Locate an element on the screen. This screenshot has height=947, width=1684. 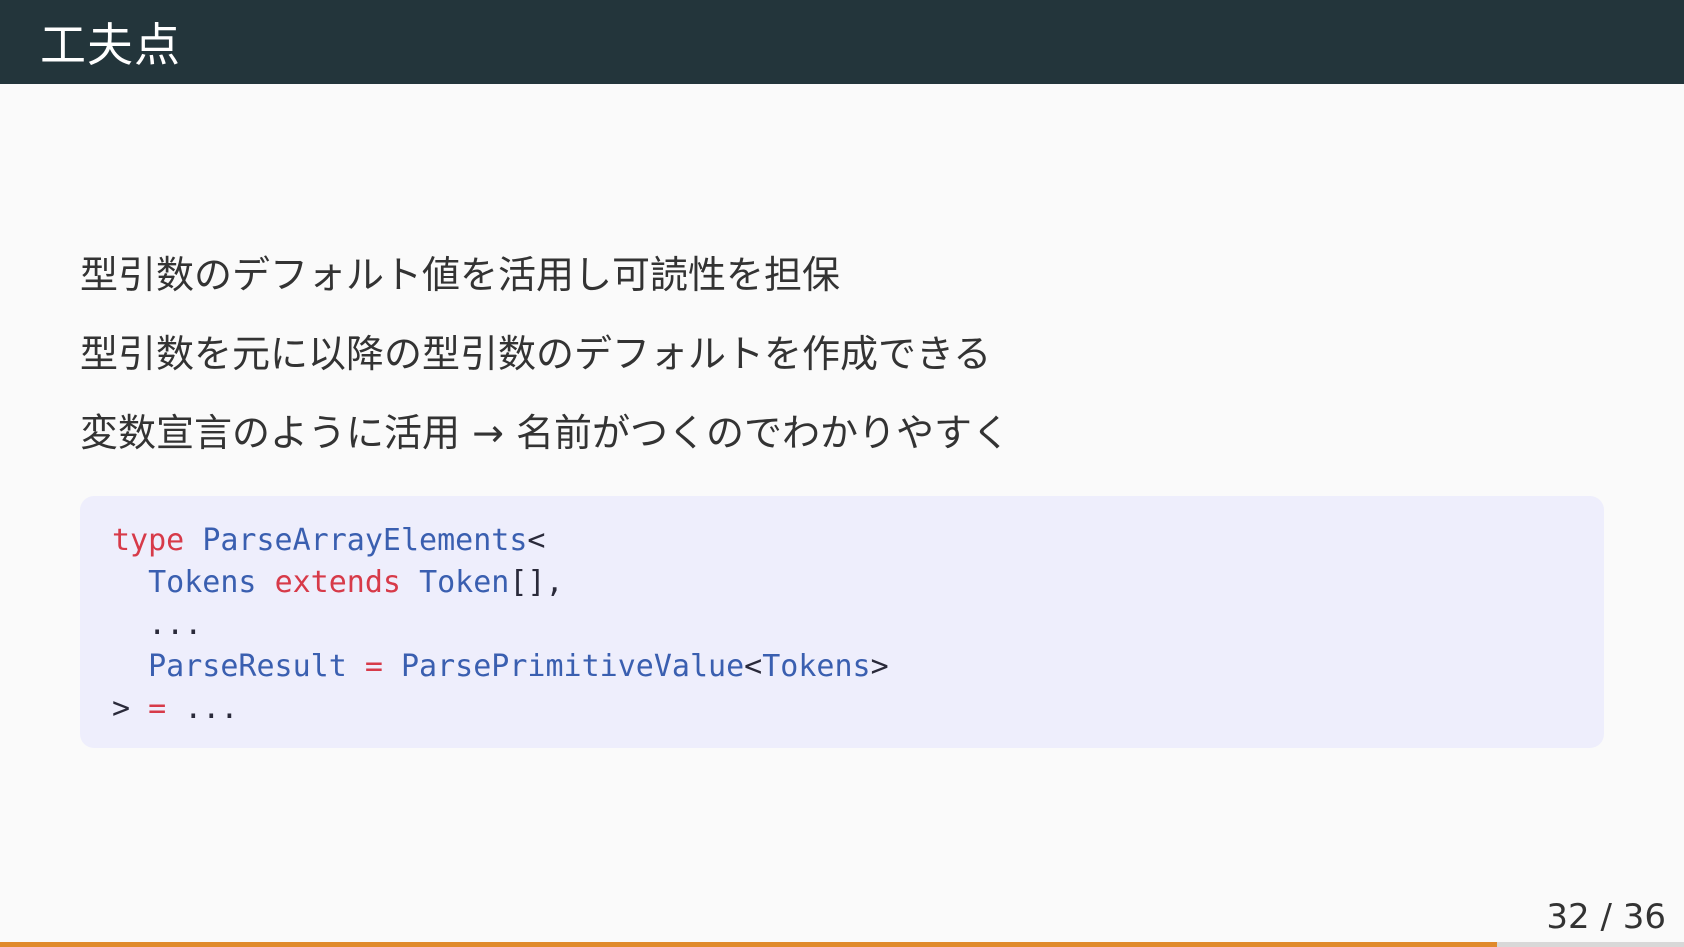
slide-progress-bar is located at coordinates (842, 944).